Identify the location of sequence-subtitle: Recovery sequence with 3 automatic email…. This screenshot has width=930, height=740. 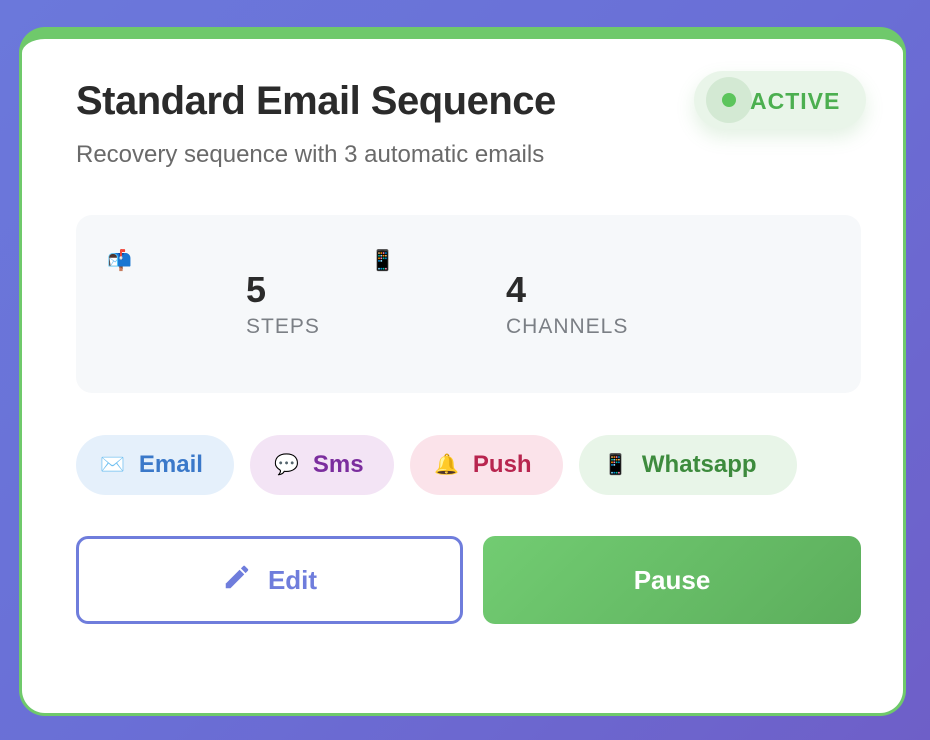
(310, 154).